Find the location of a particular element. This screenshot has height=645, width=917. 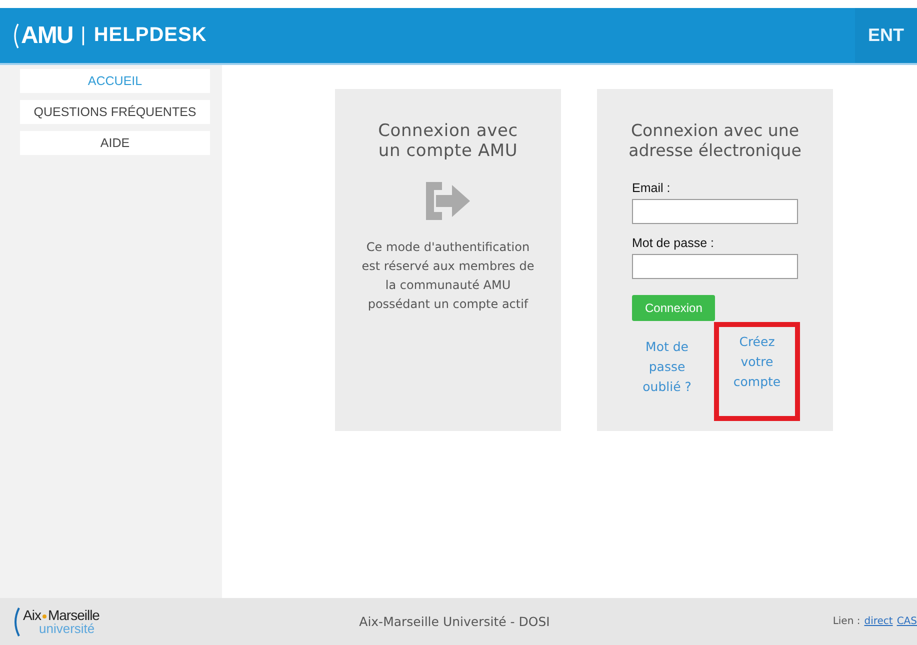

ent-link: ENT is located at coordinates (886, 35).